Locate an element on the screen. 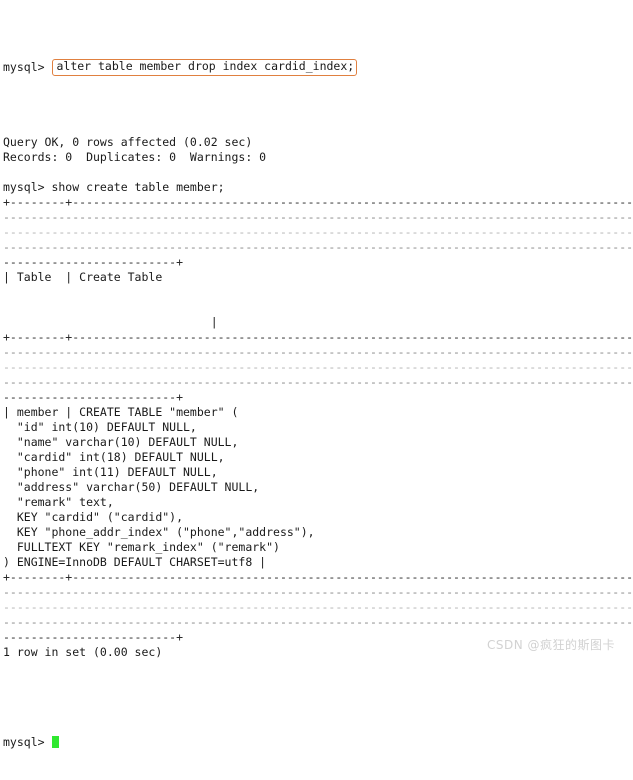 Image resolution: width=633 pixels, height=780 pixels. final-prompt-line: mysql> is located at coordinates (316, 742).